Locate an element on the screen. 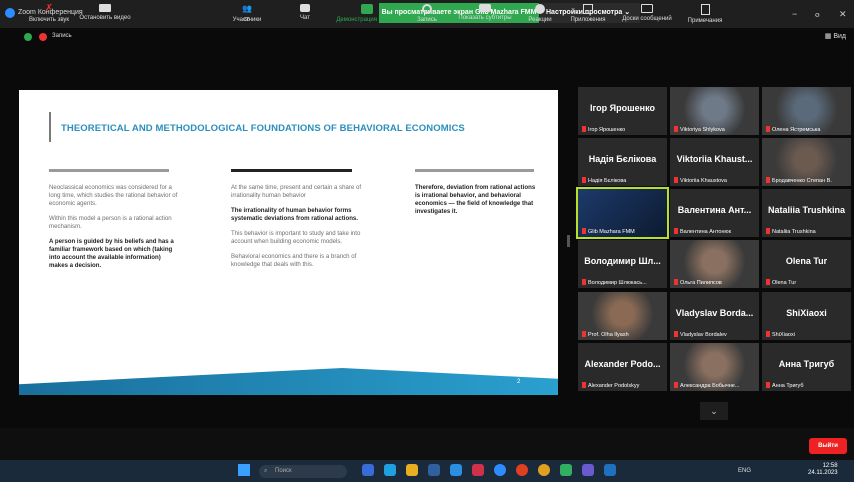 The image size is (854, 482). notes-icon is located at coordinates (705, 9).